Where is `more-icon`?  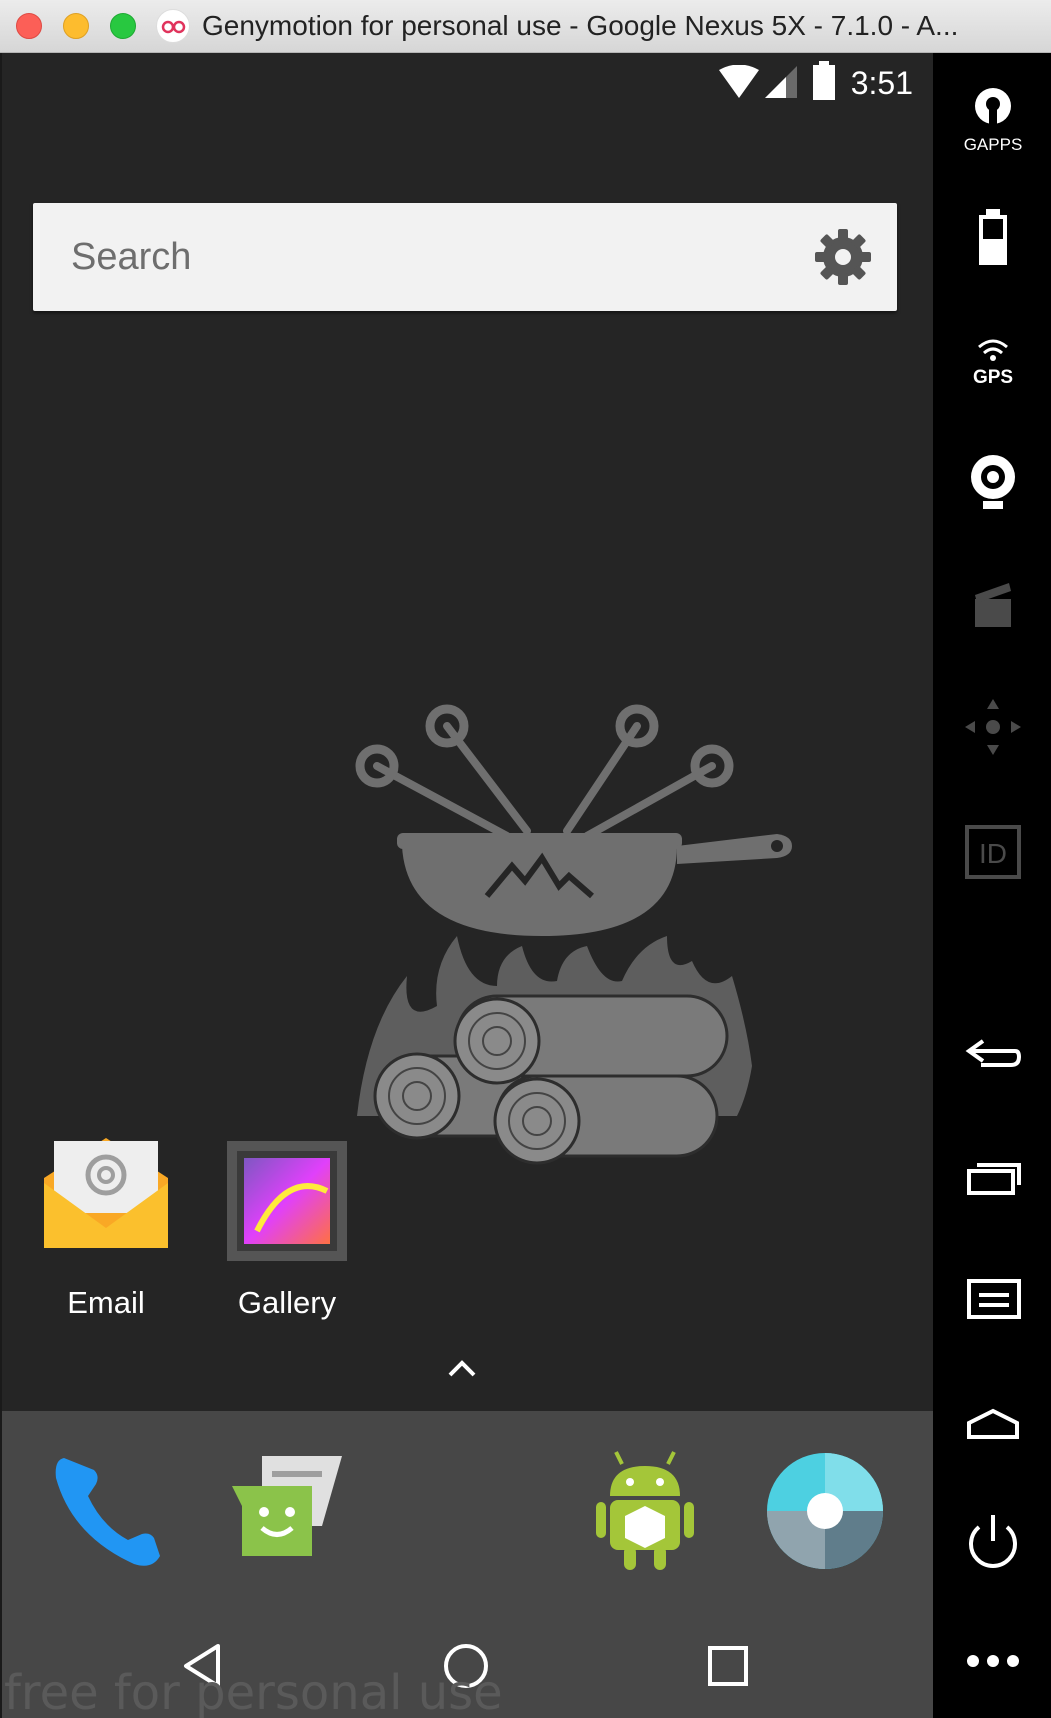 more-icon is located at coordinates (993, 1661).